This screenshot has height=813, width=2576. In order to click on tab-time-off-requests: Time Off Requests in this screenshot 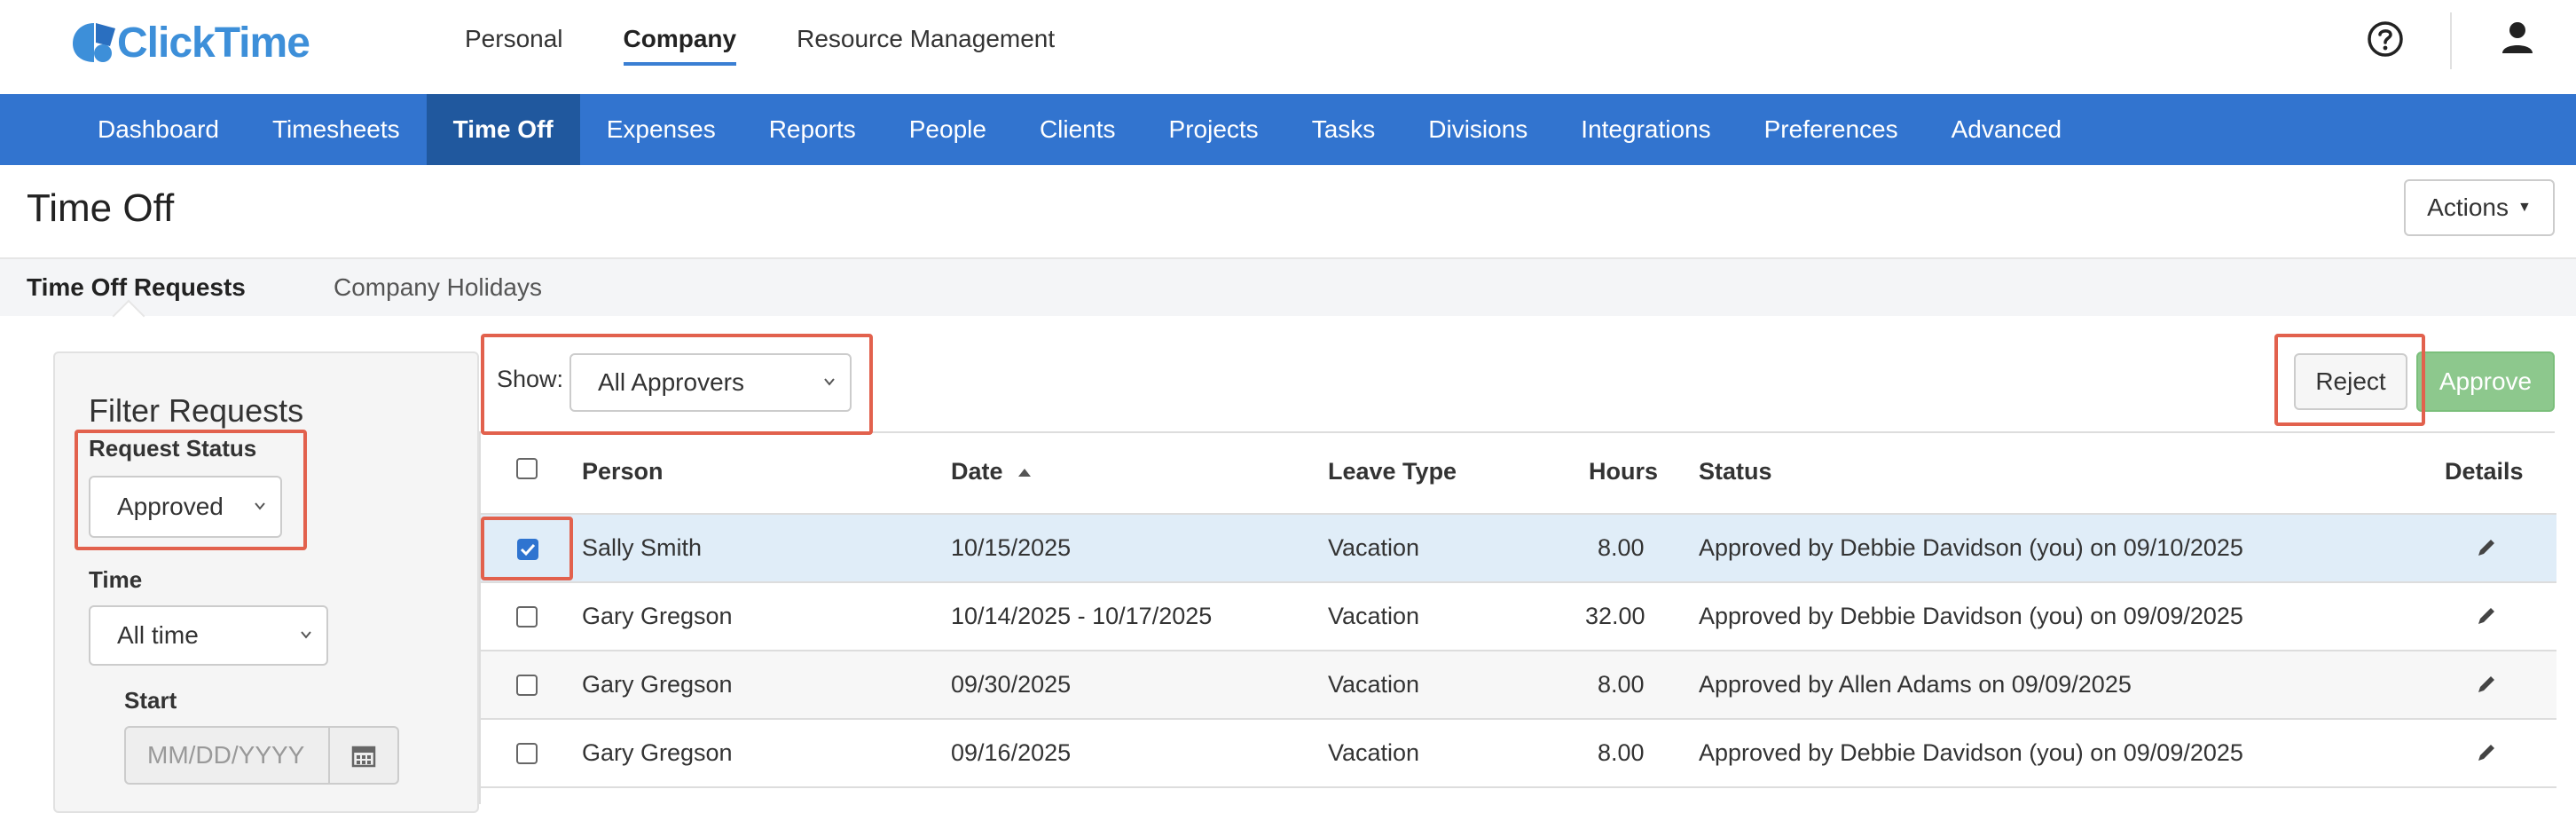, I will do `click(136, 288)`.